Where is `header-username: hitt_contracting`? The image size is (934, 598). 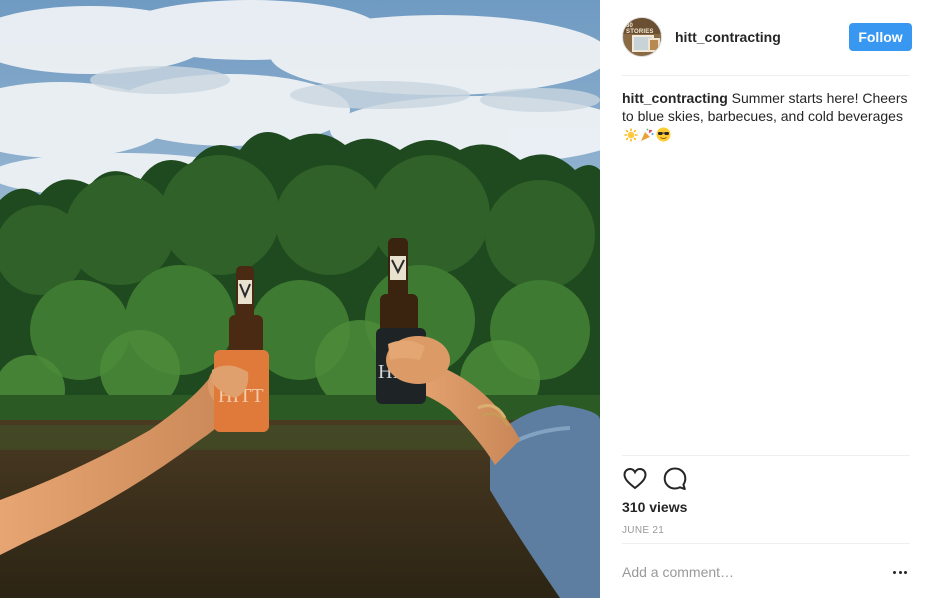
header-username: hitt_contracting is located at coordinates (728, 37).